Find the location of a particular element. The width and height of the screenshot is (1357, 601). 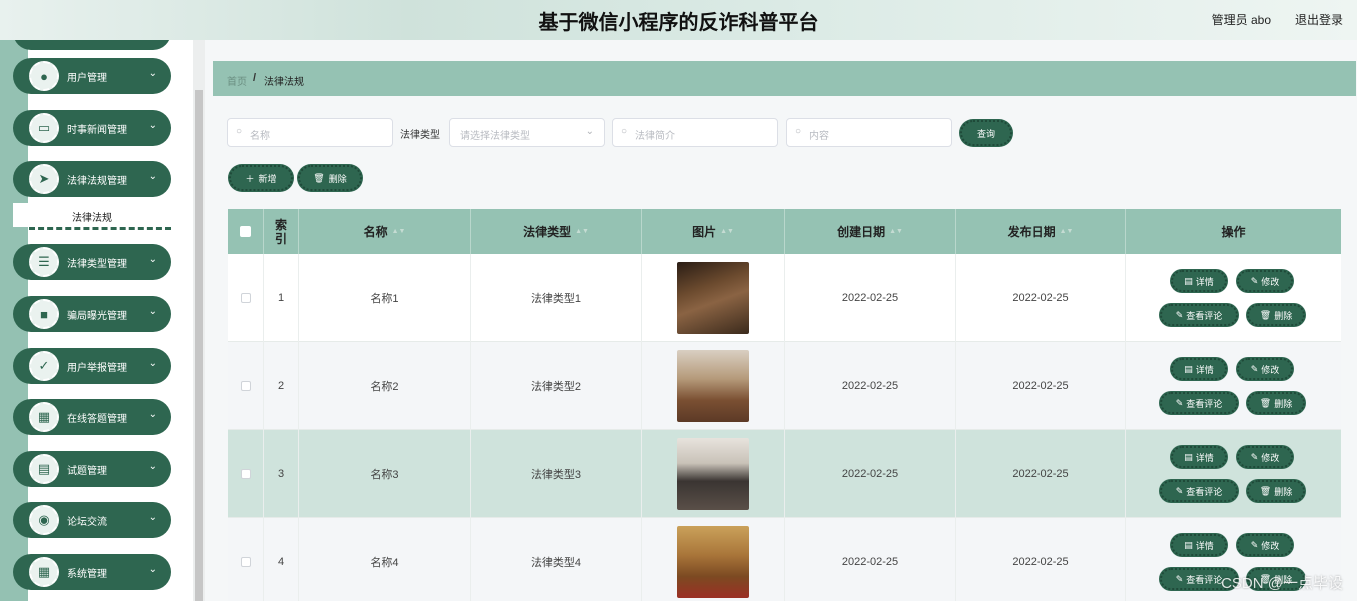

sidebar-item-online-quiz: ▦ 在线答题管理 ⌄ is located at coordinates (92, 417).